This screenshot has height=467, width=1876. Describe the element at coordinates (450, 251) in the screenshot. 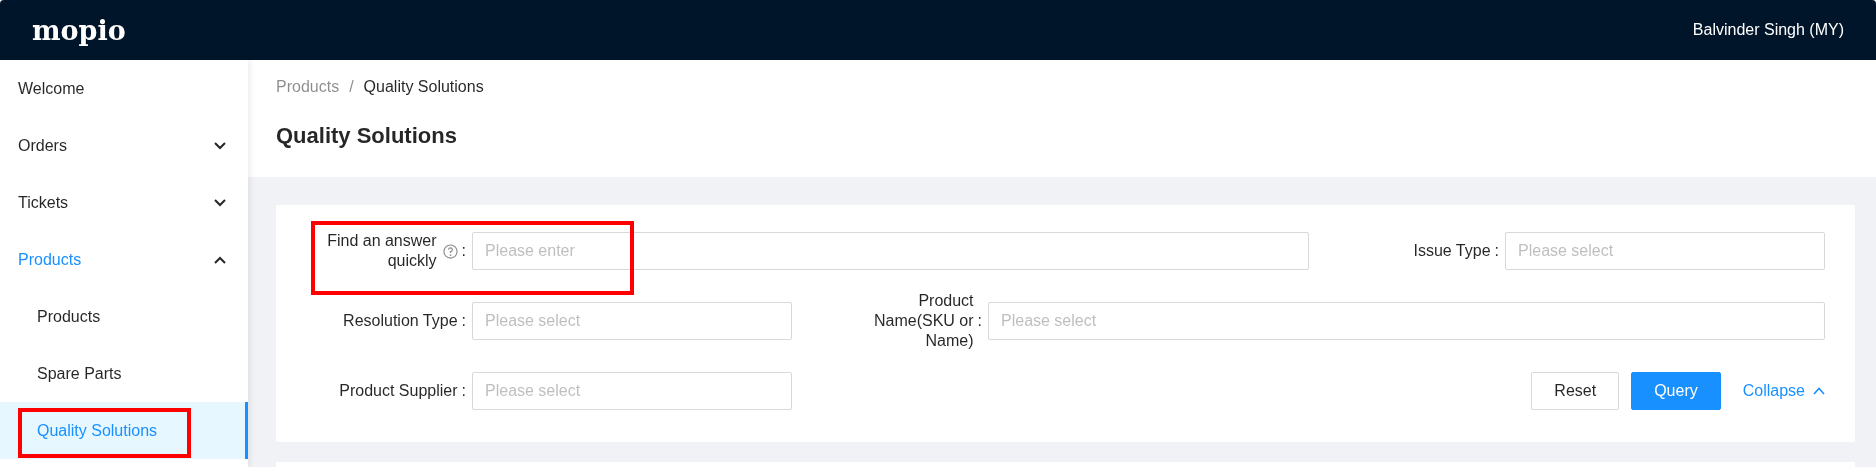

I see `help-icon` at that location.